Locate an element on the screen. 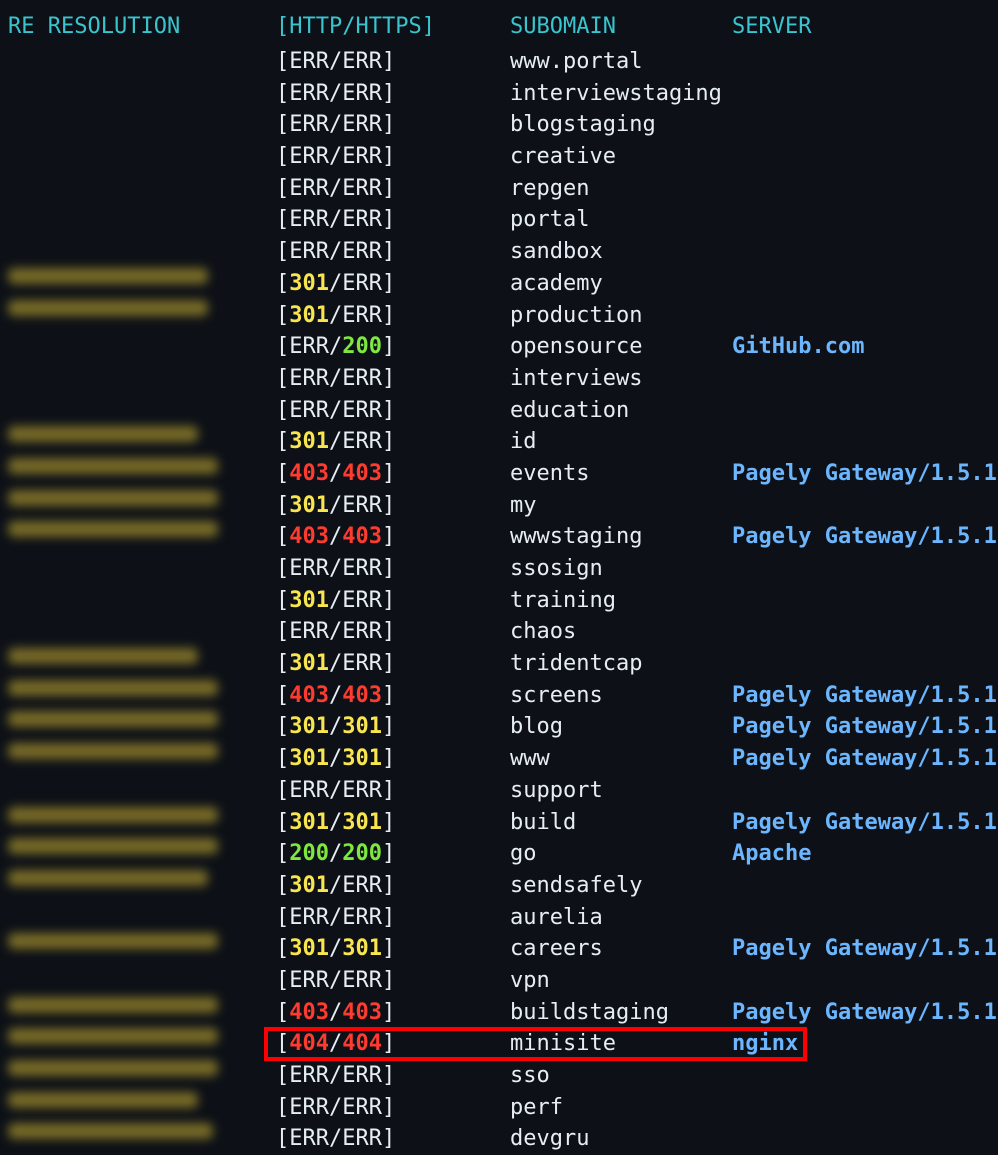 The height and width of the screenshot is (1155, 998). table-row: [403/403] events Pagely Gateway/1.5.1 is located at coordinates (499, 473).